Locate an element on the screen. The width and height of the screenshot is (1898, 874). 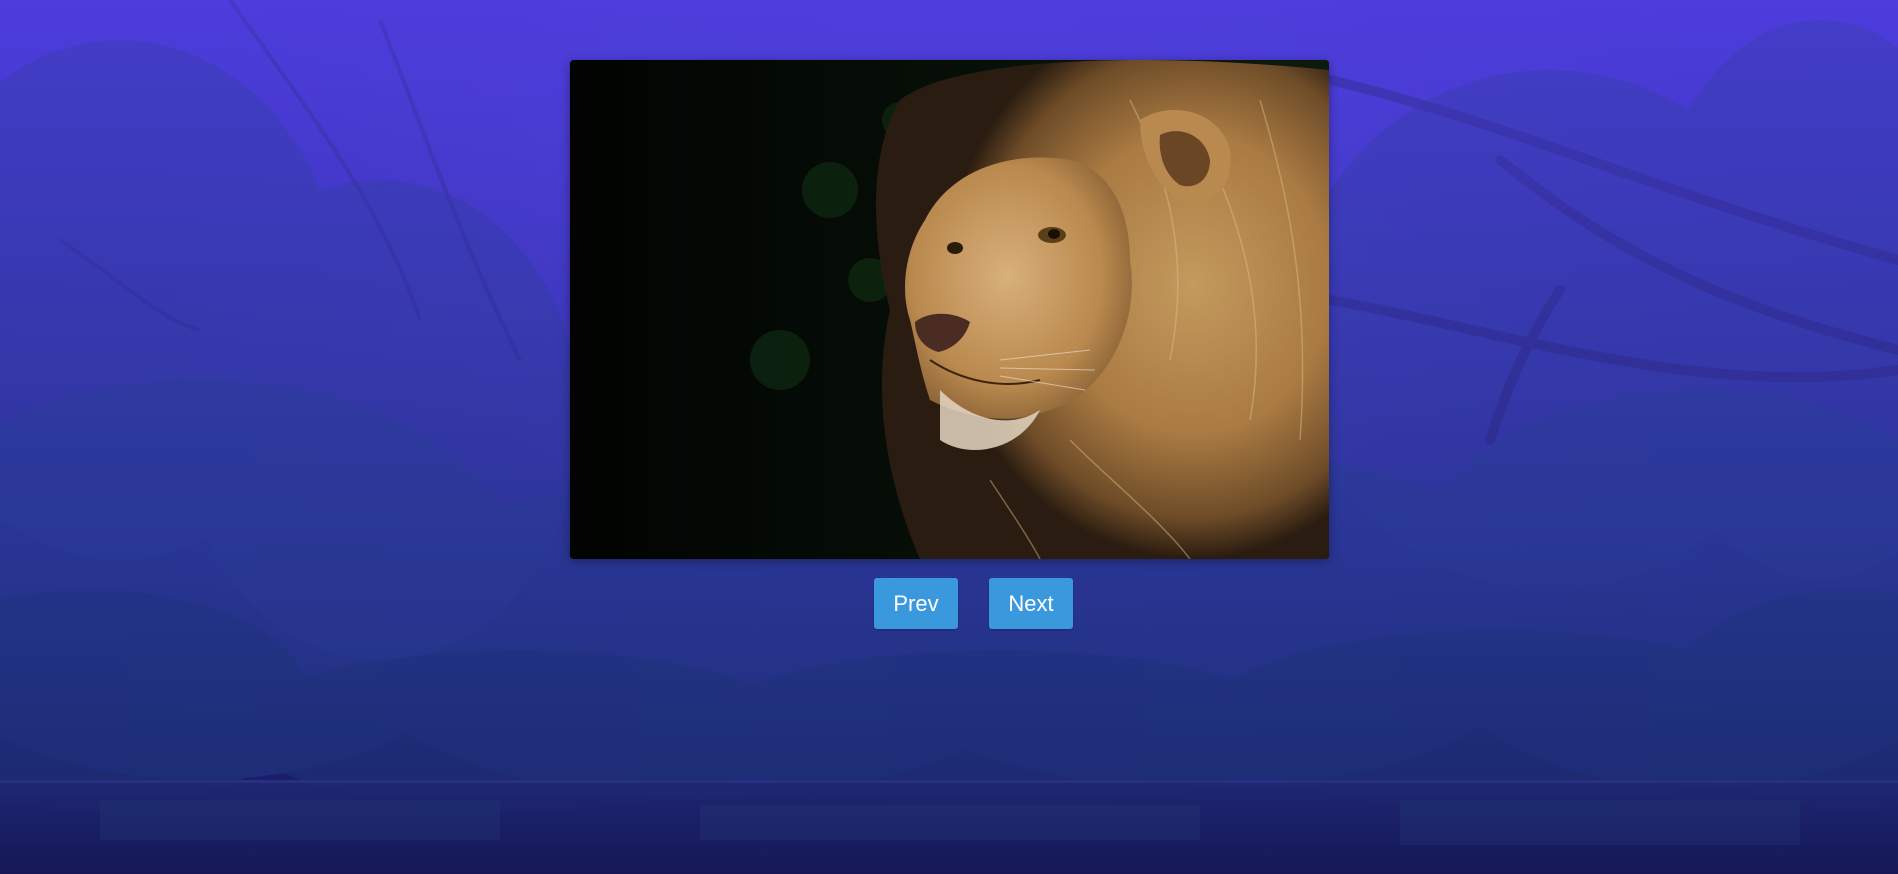
slider-controls: Prev Next is located at coordinates (949, 603).